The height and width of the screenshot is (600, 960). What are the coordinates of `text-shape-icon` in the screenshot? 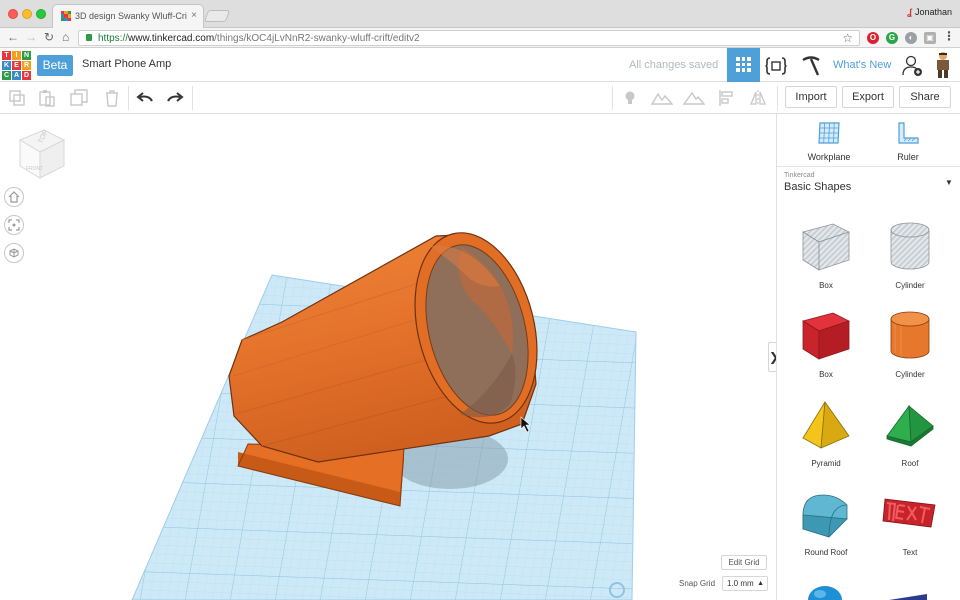 It's located at (909, 513).